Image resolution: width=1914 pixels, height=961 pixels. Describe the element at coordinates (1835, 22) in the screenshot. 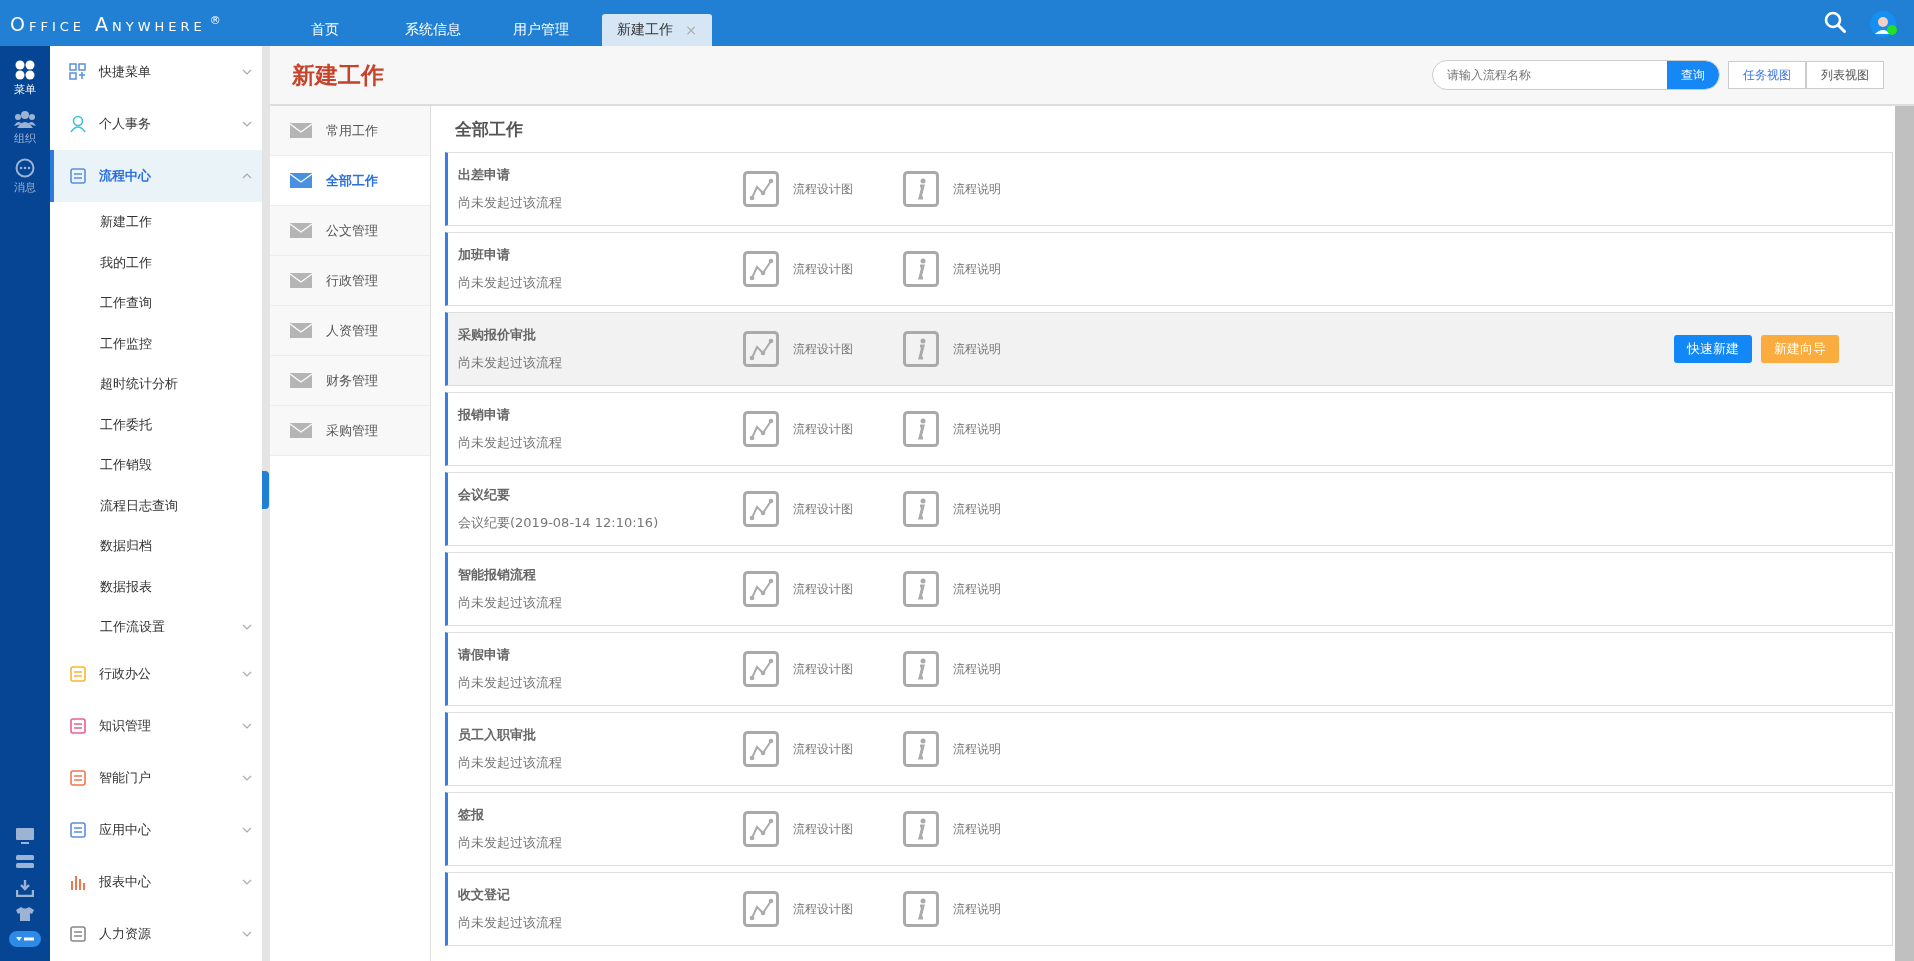

I see `search-icon` at that location.